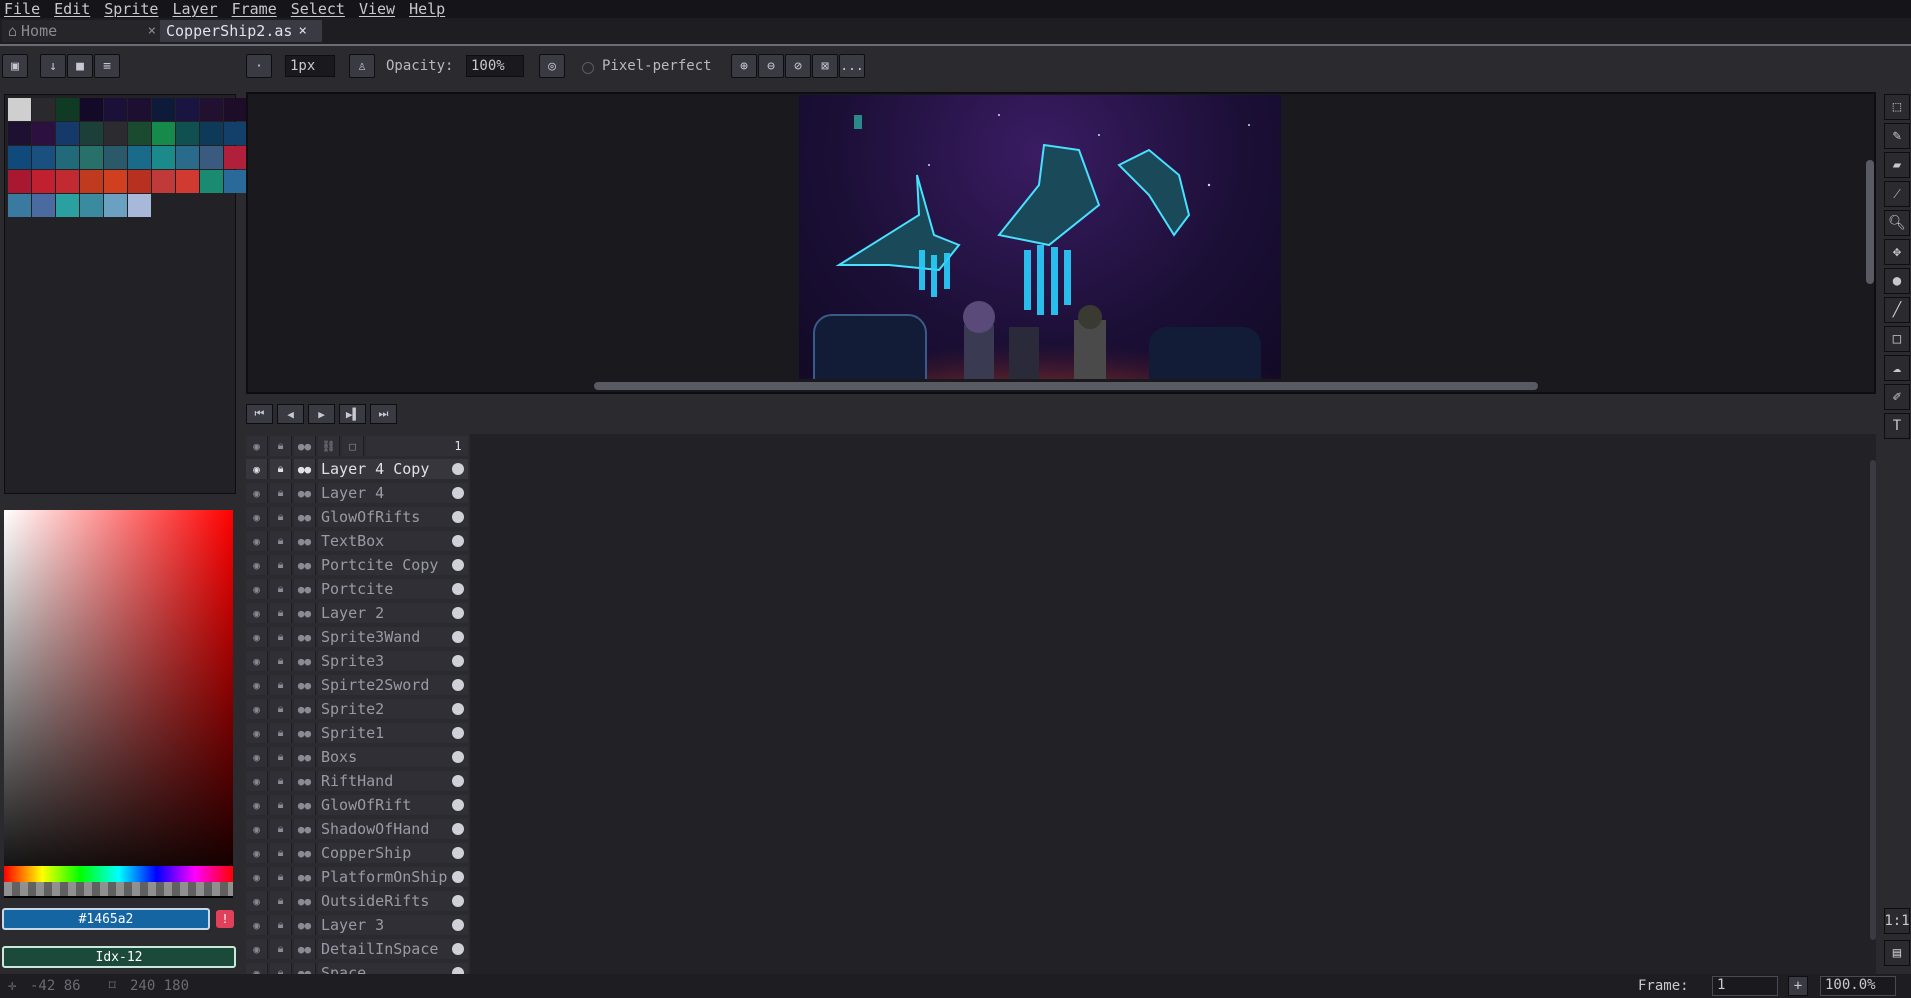 The height and width of the screenshot is (998, 1911). I want to click on menu-view: View, so click(380, 9).